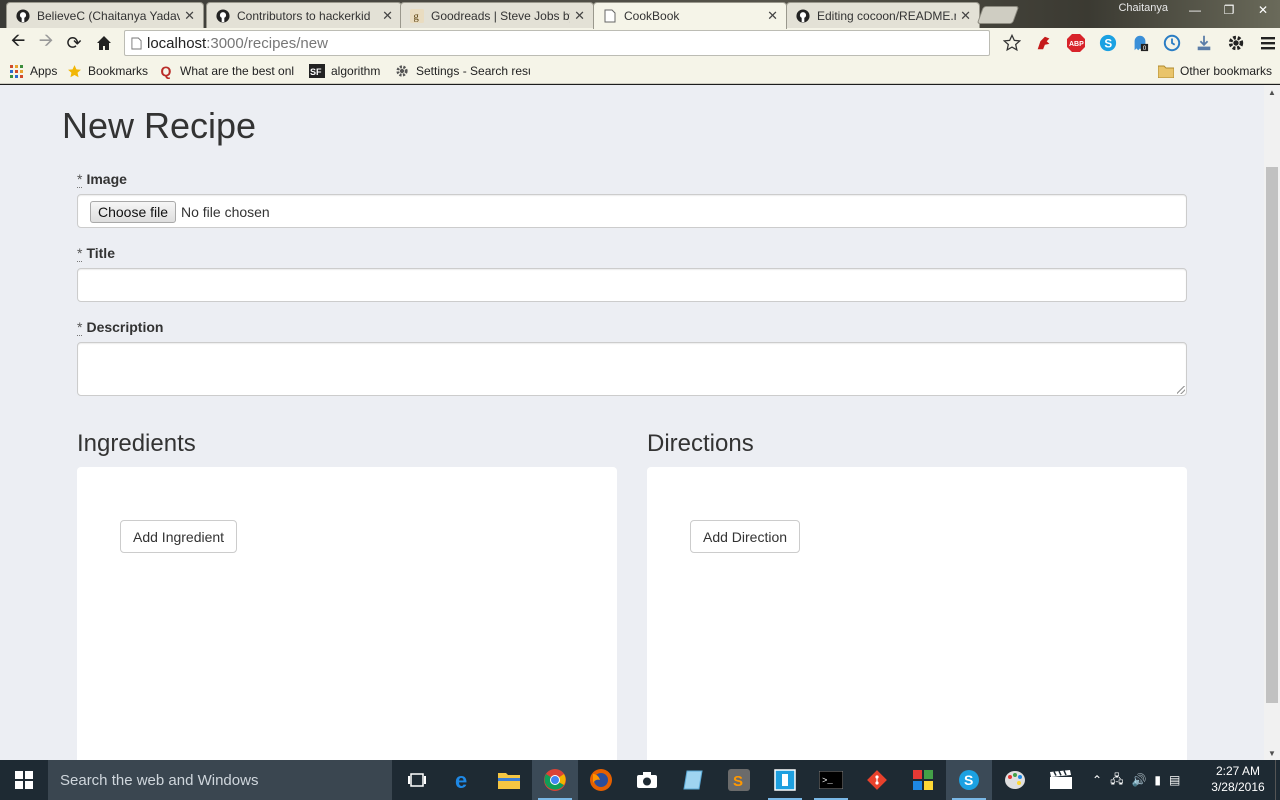 Image resolution: width=1280 pixels, height=800 pixels. I want to click on other-bookmarks: Other bookmarks, so click(1215, 71).